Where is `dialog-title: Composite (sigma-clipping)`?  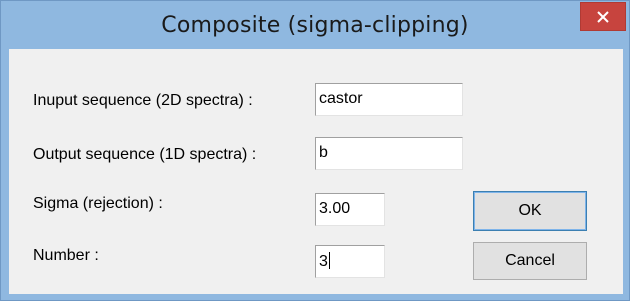
dialog-title: Composite (sigma-clipping) is located at coordinates (315, 25).